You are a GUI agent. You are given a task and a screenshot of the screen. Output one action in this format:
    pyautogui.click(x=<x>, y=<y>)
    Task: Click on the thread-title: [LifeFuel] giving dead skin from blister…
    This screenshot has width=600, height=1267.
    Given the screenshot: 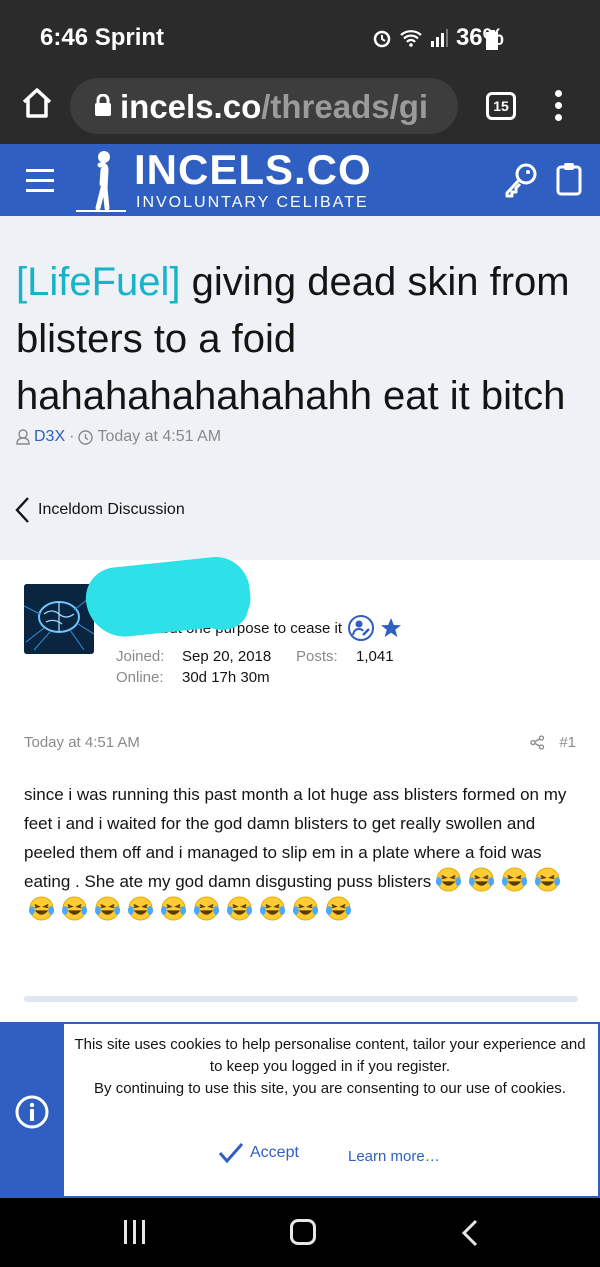 What is the action you would take?
    pyautogui.click(x=305, y=339)
    